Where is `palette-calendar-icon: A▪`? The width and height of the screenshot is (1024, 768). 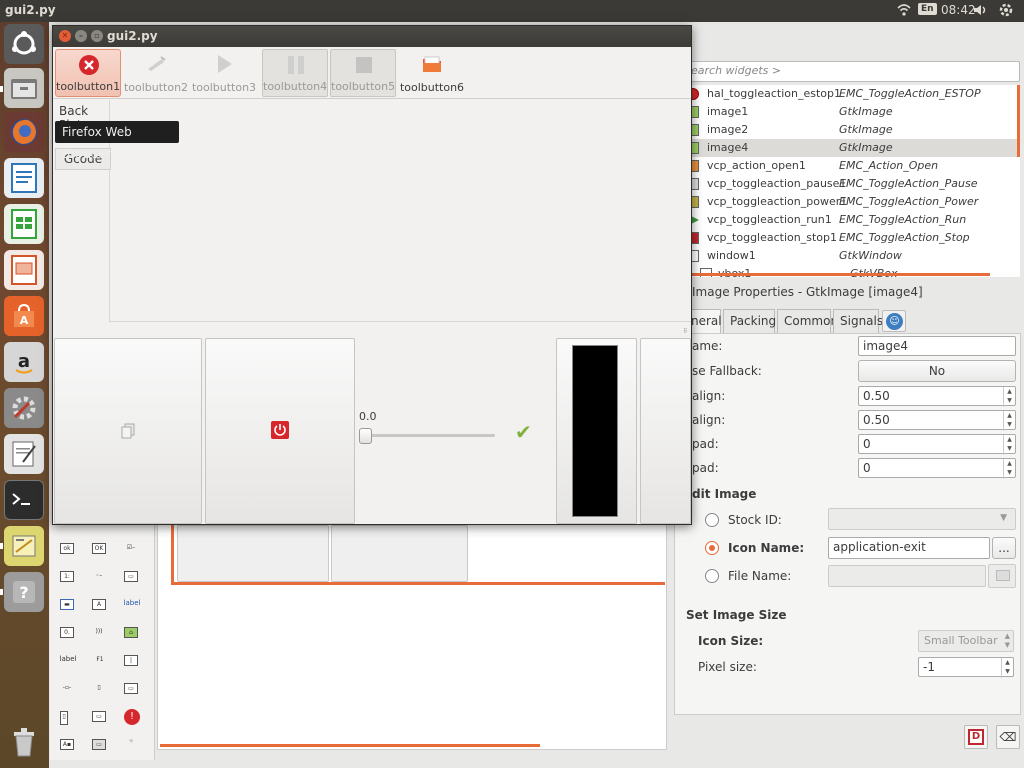 palette-calendar-icon: A▪ is located at coordinates (67, 744).